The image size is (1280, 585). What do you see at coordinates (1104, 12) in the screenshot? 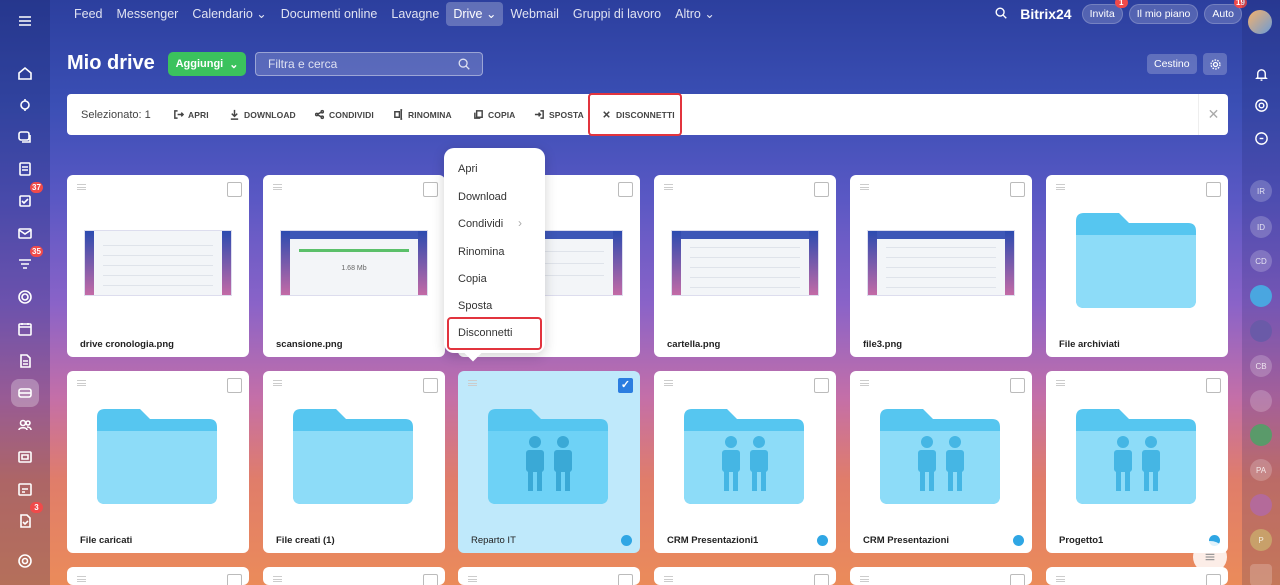
I see `invite-button: Invita 1` at bounding box center [1104, 12].